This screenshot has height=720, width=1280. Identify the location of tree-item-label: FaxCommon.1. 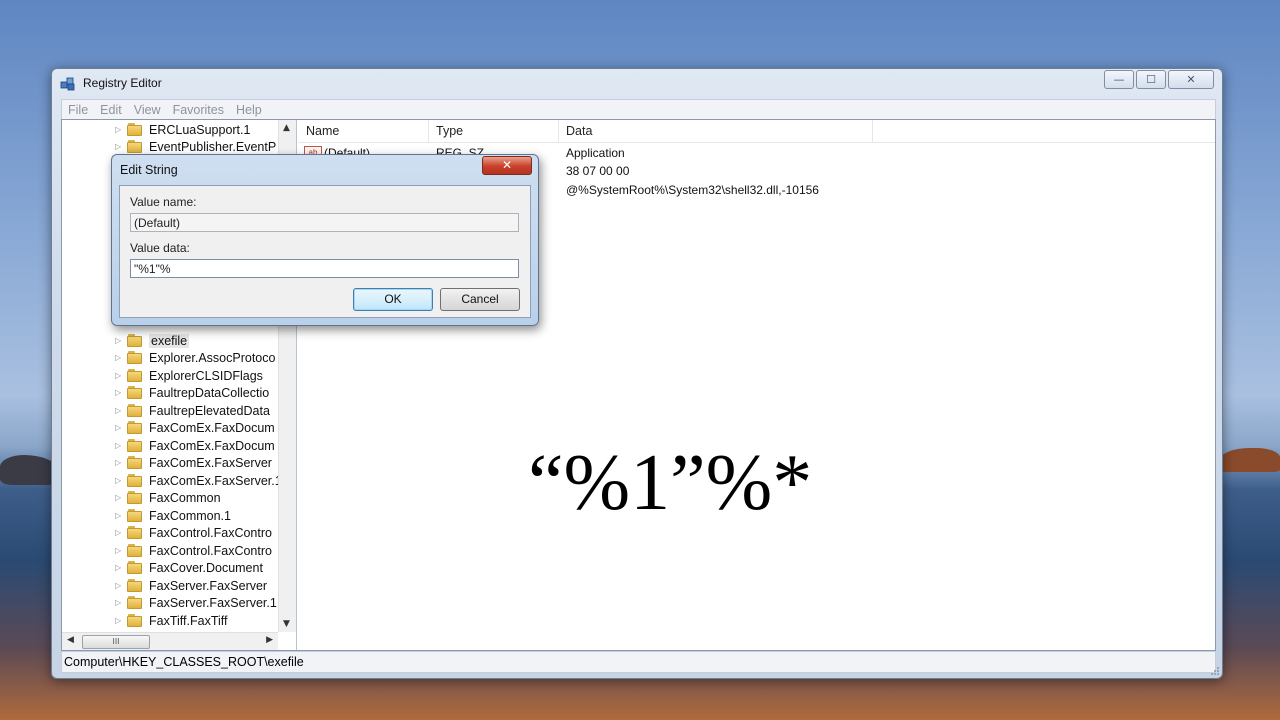
(190, 515).